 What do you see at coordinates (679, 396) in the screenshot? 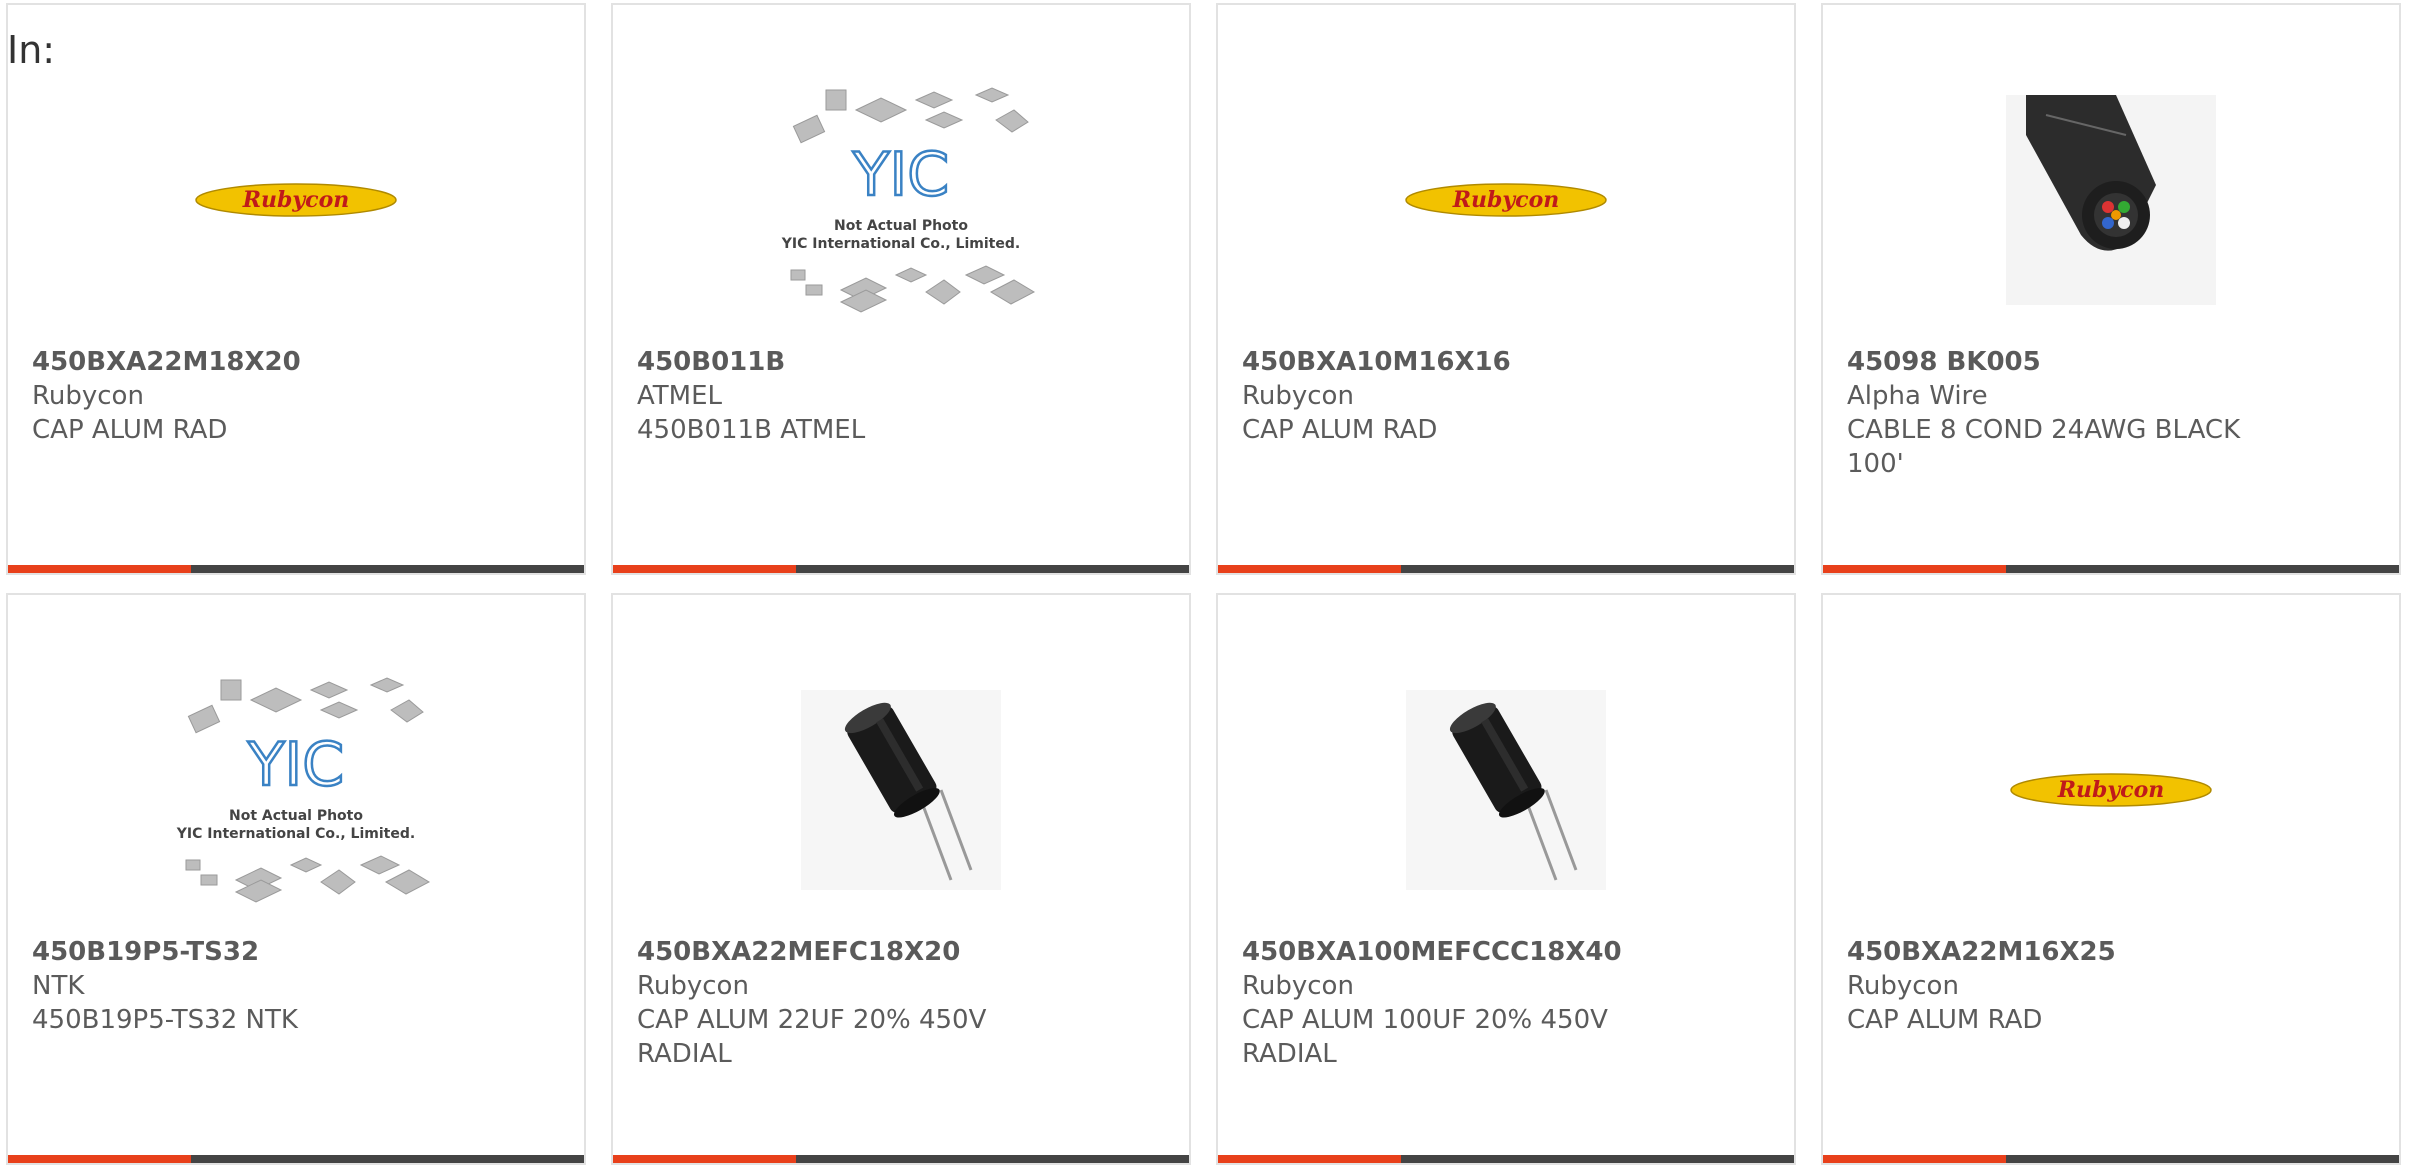
I see `manufacturer: ATMEL` at bounding box center [679, 396].